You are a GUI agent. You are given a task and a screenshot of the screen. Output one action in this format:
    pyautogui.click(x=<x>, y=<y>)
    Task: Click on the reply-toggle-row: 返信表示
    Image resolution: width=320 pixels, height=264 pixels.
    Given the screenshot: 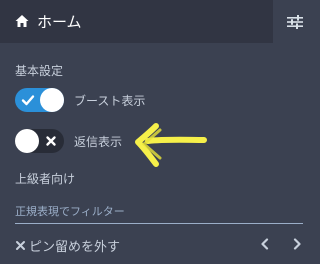 What is the action you would take?
    pyautogui.click(x=68, y=141)
    